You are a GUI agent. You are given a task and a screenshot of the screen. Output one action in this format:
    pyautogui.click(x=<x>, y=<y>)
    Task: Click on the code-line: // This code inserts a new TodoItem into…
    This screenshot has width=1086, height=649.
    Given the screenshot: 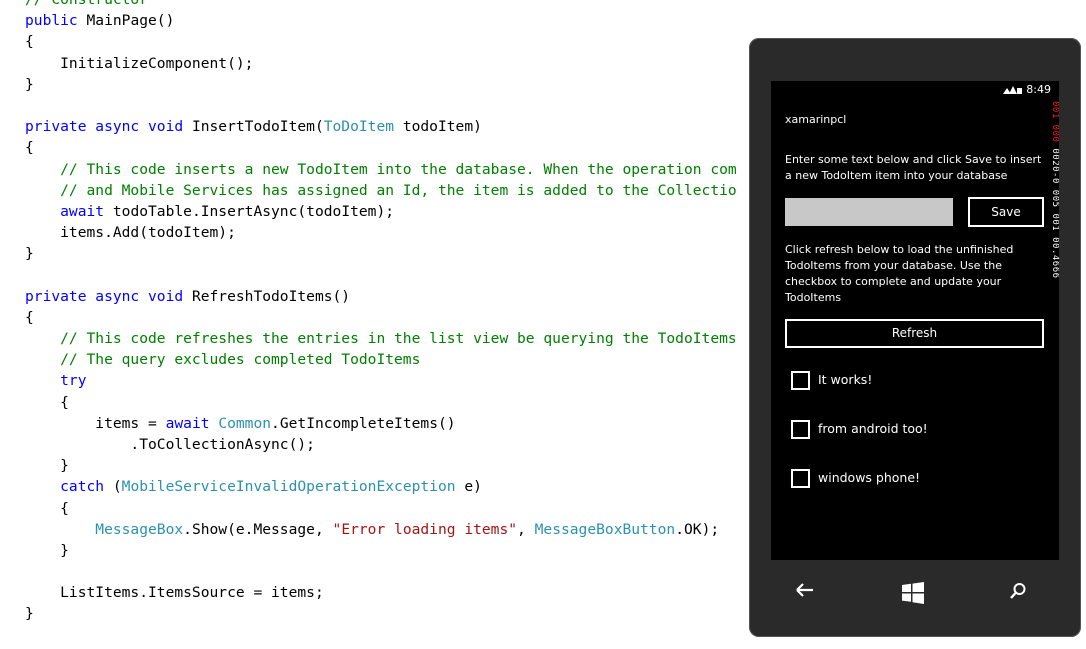 What is the action you would take?
    pyautogui.click(x=389, y=169)
    